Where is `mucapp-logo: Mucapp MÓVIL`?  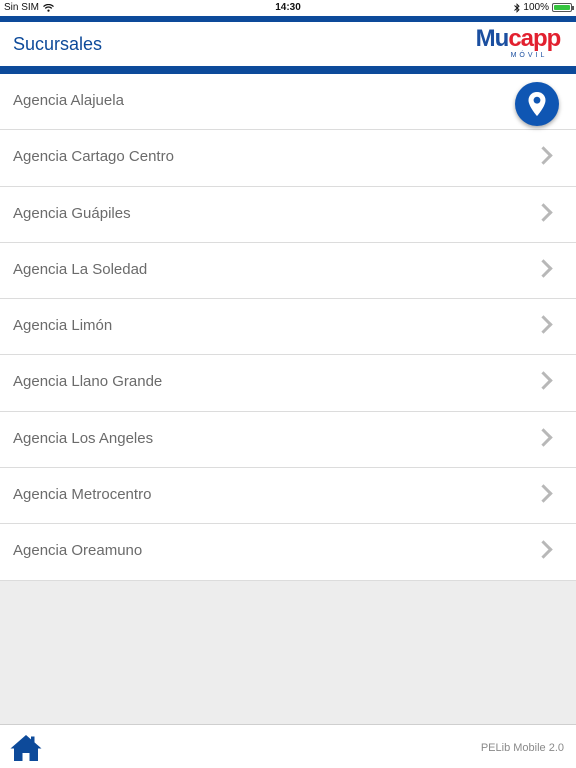
mucapp-logo: Mucapp MÓVIL is located at coordinates (518, 45).